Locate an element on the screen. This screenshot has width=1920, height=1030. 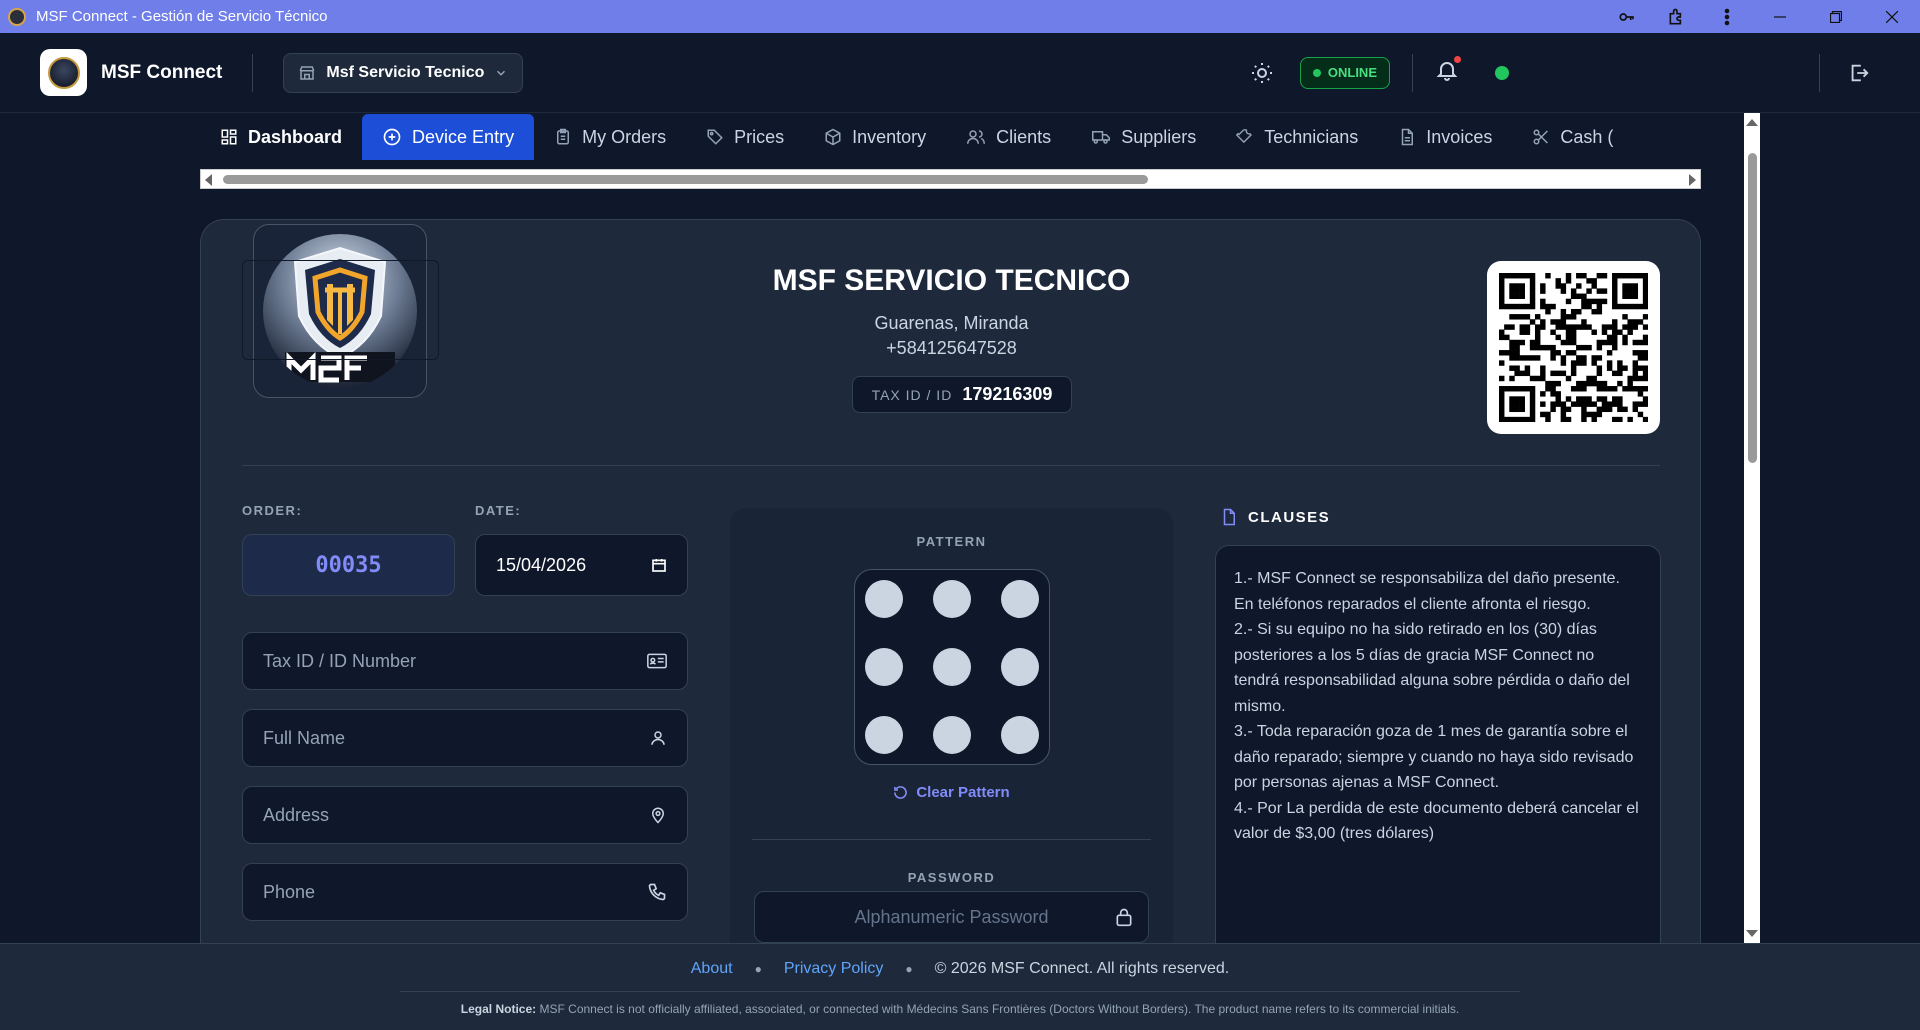
tab-dashboard: Dashboard is located at coordinates (281, 137).